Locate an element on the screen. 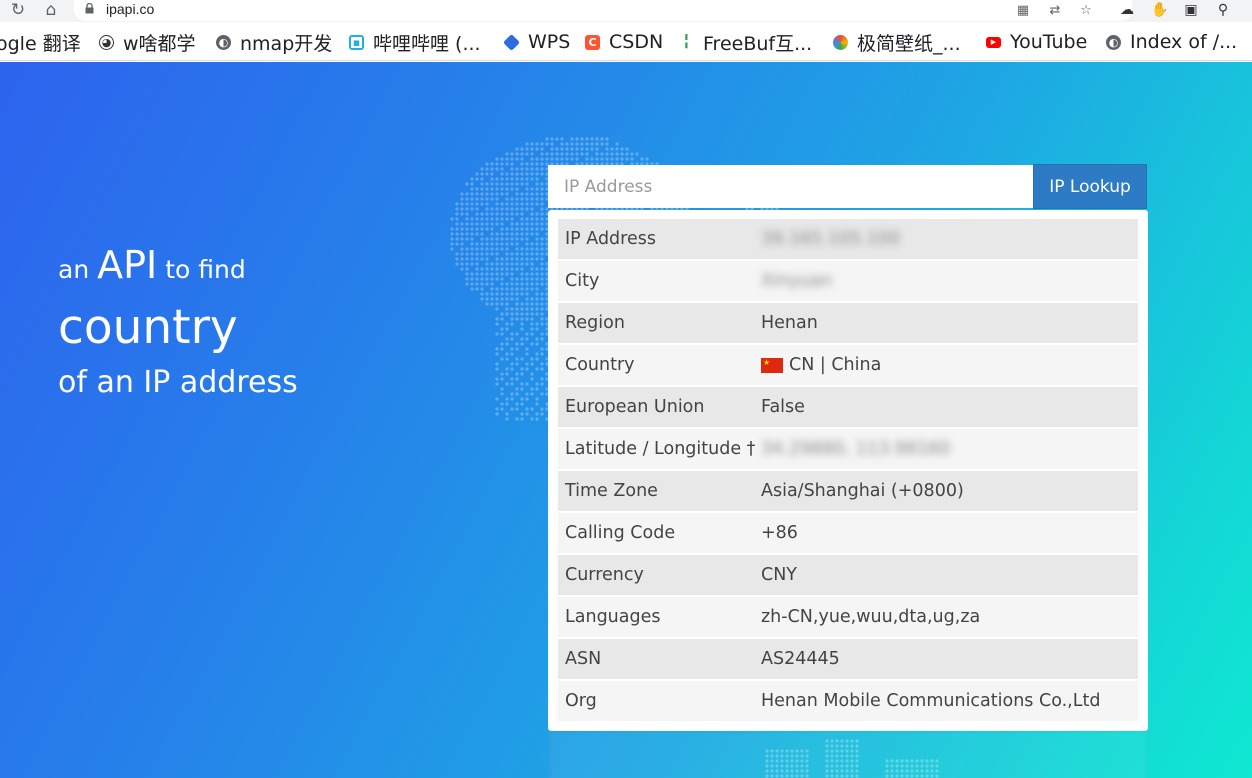 Image resolution: width=1252 pixels, height=778 pixels. row-label: City is located at coordinates (582, 281).